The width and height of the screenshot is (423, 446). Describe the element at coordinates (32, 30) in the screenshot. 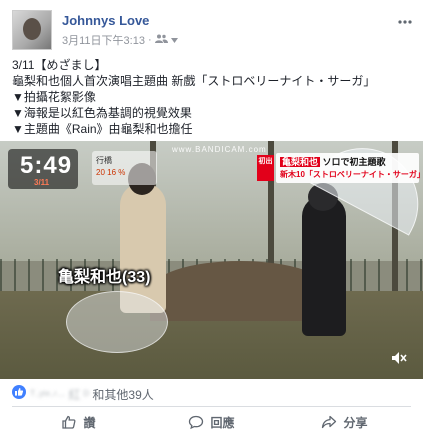

I see `avatar` at that location.